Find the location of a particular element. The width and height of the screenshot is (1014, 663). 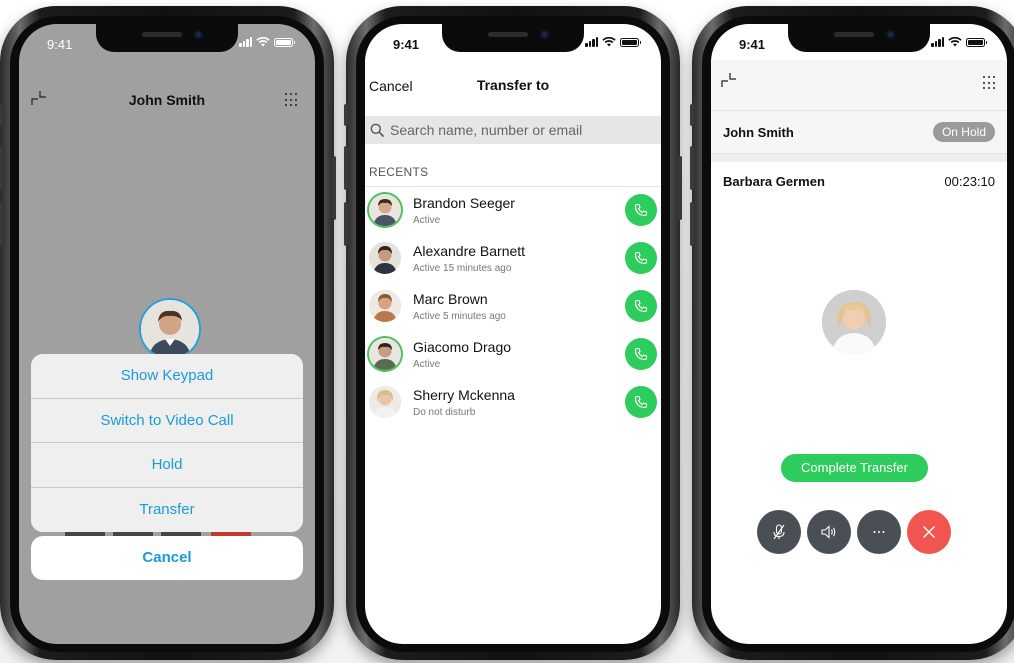

end-call-button is located at coordinates (929, 532).